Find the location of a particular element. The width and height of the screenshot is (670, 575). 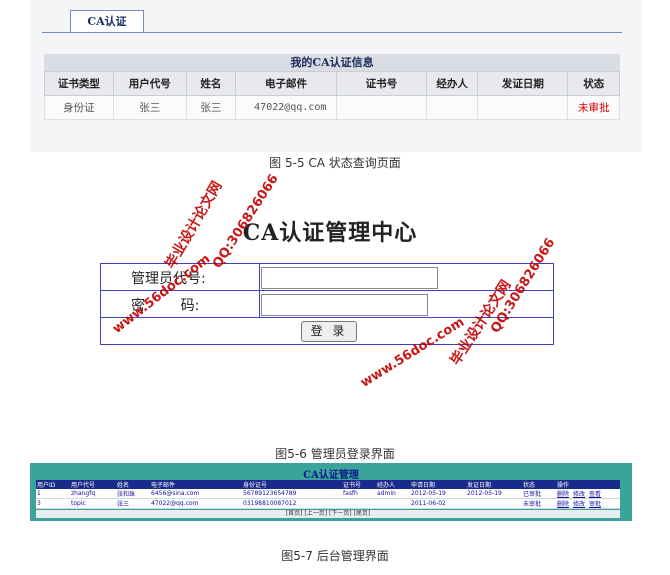

cell-email: 6456@sina.com is located at coordinates (196, 494).